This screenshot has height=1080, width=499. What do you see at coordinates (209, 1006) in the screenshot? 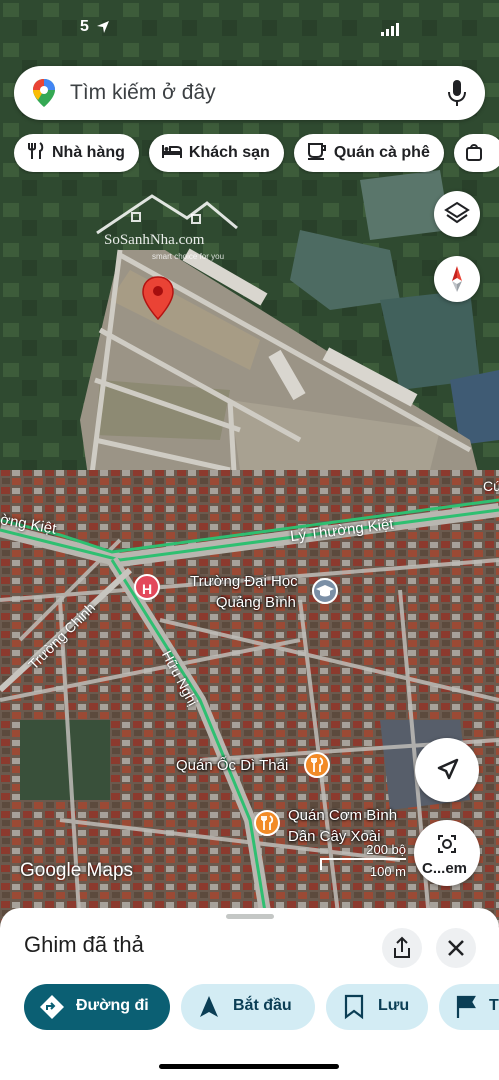
I see `navigation-icon` at bounding box center [209, 1006].